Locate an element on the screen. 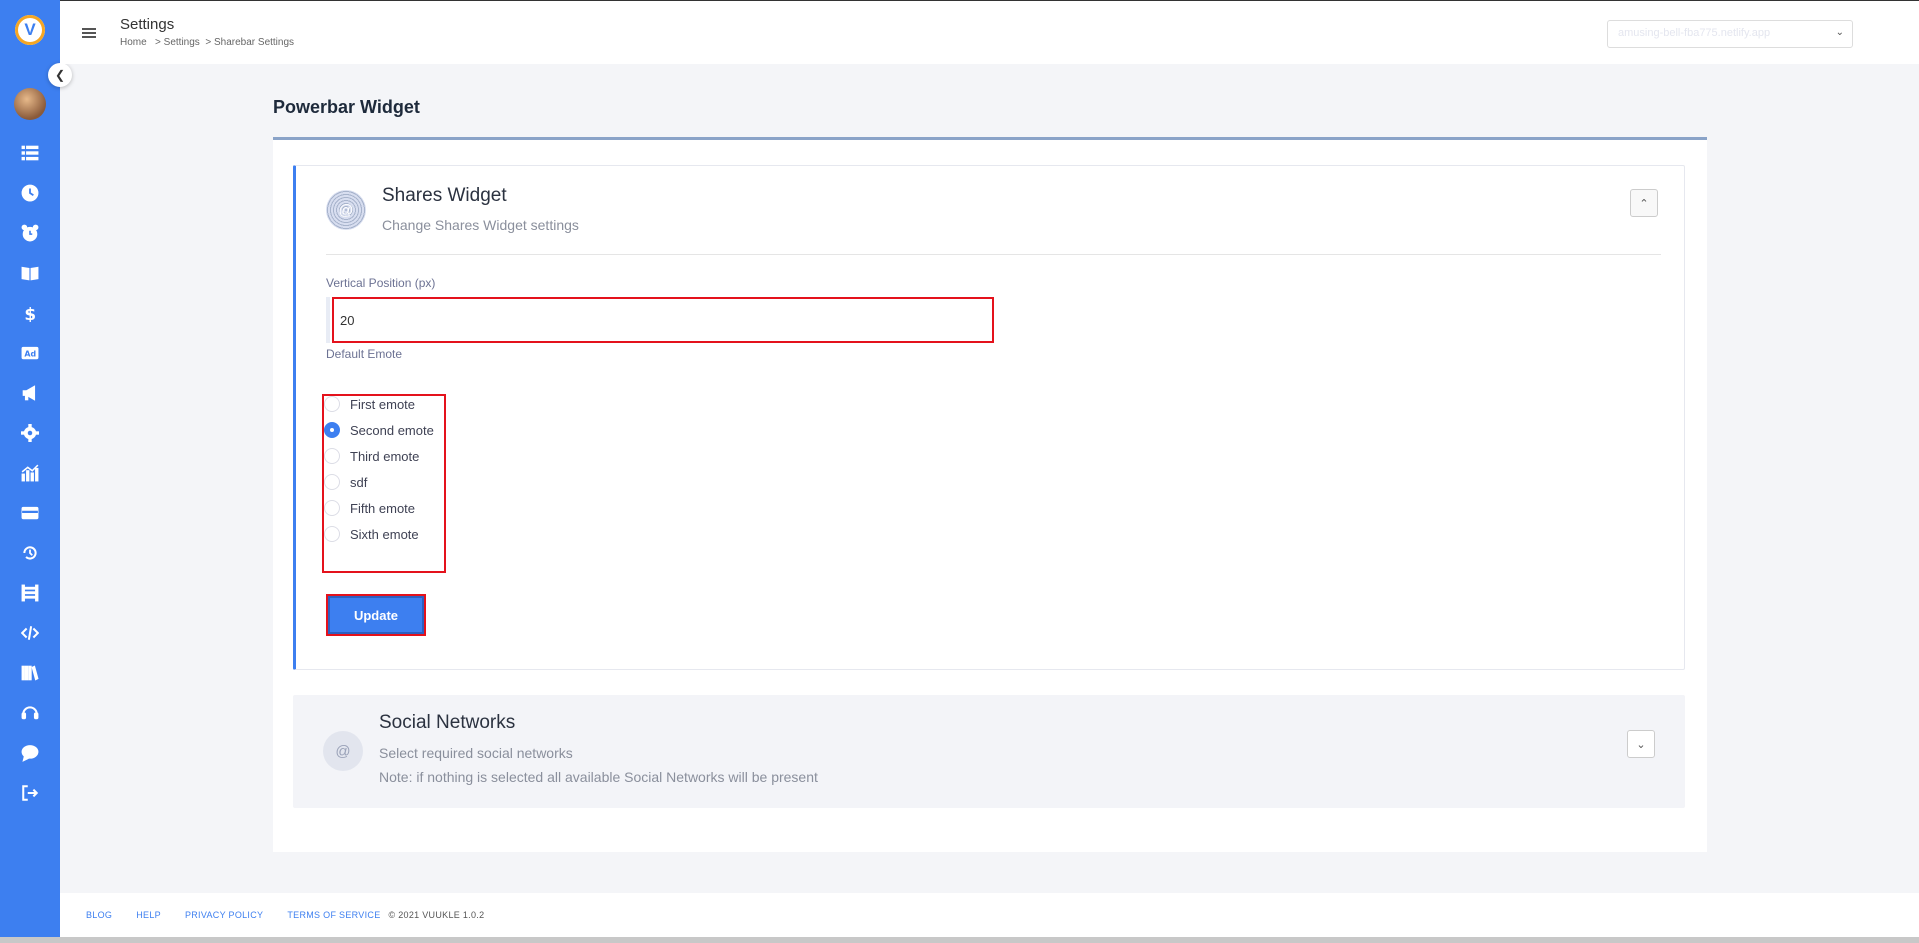 This screenshot has height=943, width=1919. abacus-icon is located at coordinates (30, 593).